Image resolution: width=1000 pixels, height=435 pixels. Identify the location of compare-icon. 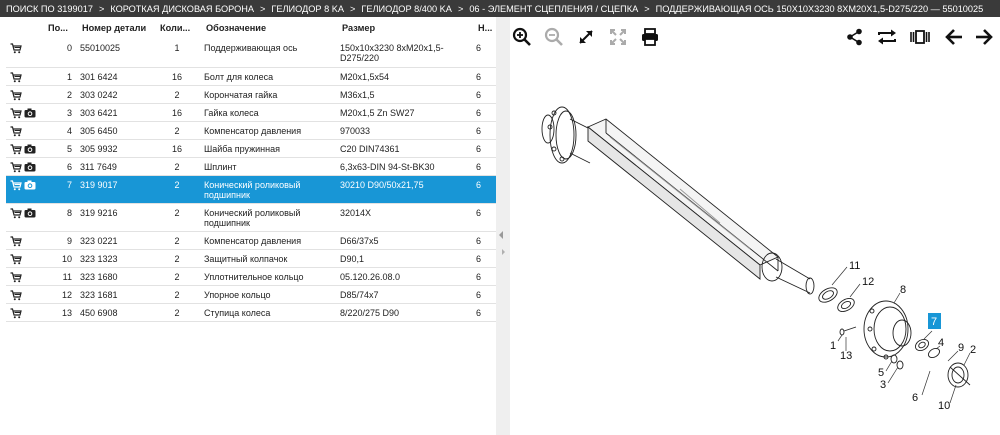
(920, 37).